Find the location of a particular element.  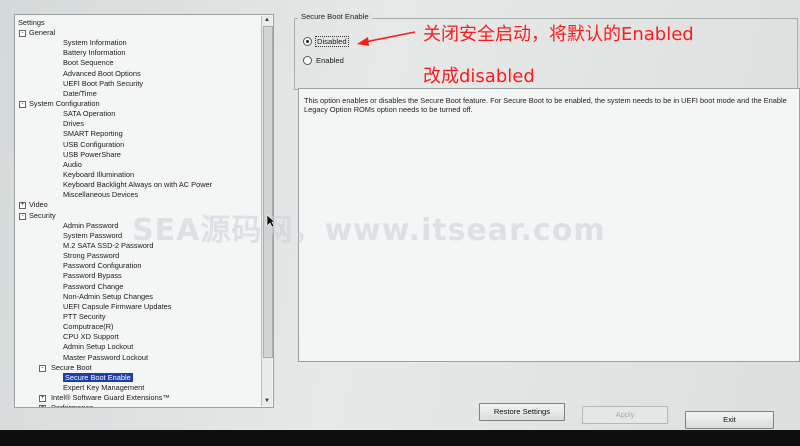

tree-item-label: General is located at coordinates (42, 32).